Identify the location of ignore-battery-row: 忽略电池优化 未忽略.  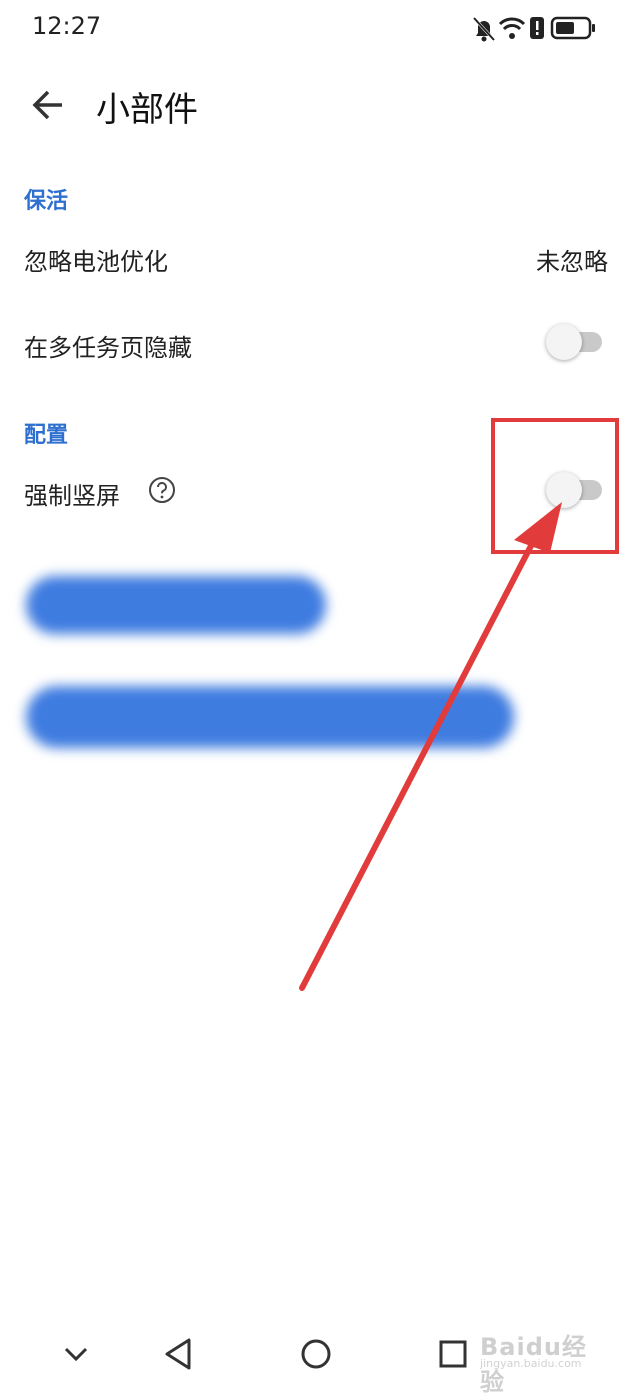
(316, 258).